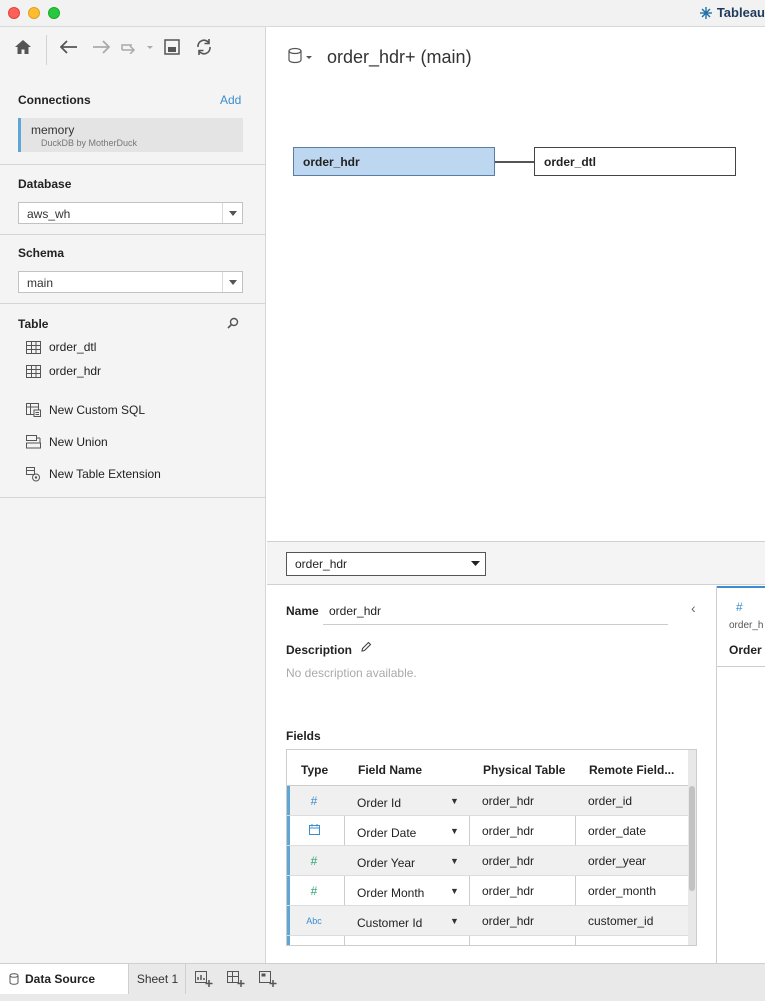 The image size is (765, 1001). What do you see at coordinates (386, 863) in the screenshot?
I see `field-name: Order Year` at bounding box center [386, 863].